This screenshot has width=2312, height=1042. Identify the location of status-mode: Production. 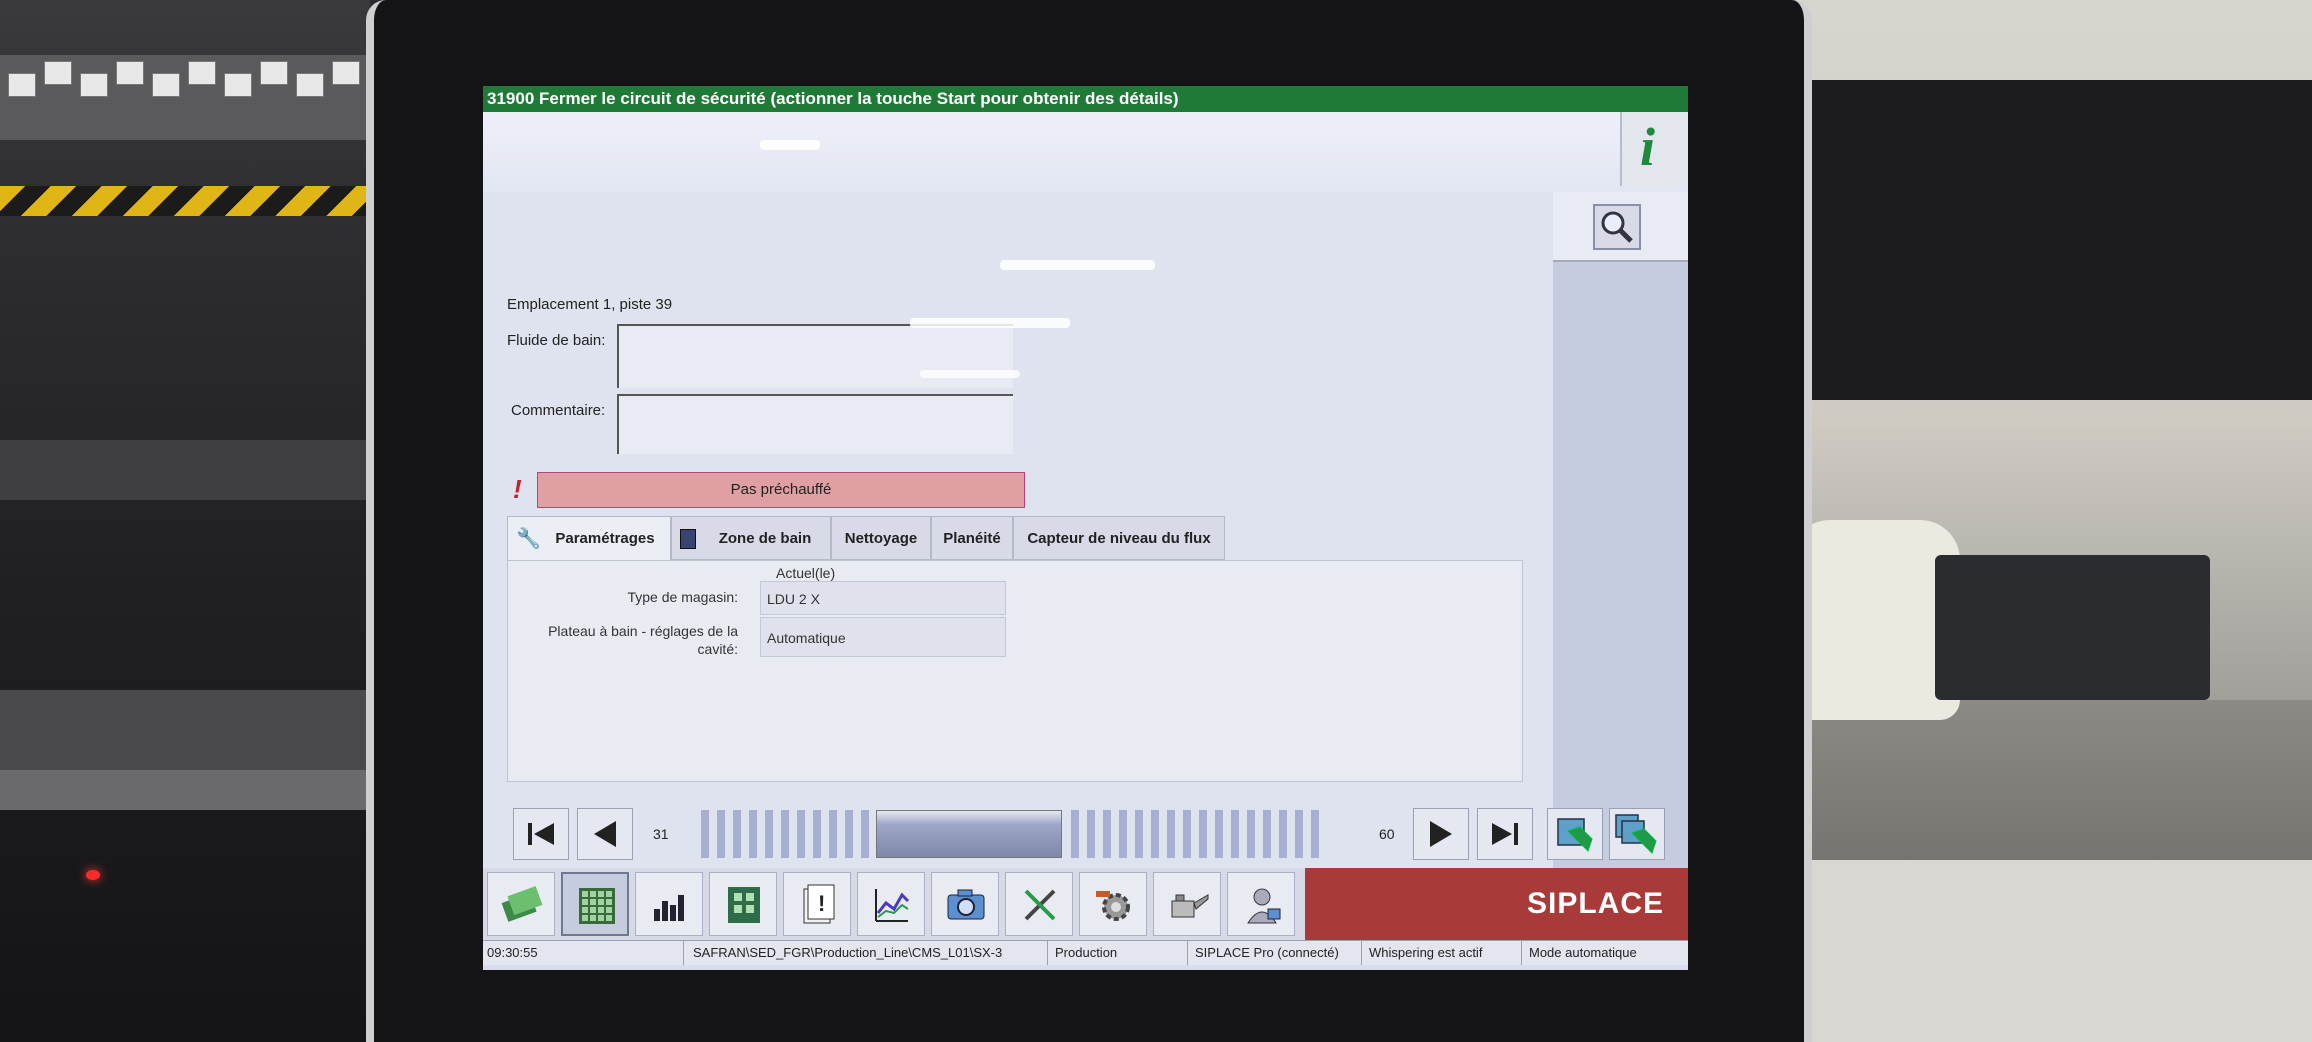
(1086, 952).